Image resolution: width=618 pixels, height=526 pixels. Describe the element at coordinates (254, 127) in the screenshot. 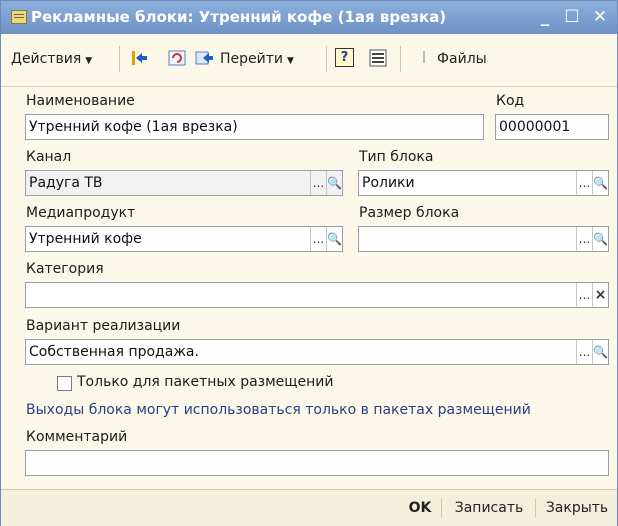

I see `name-field: Утренний кофе (1ая врезка)` at that location.